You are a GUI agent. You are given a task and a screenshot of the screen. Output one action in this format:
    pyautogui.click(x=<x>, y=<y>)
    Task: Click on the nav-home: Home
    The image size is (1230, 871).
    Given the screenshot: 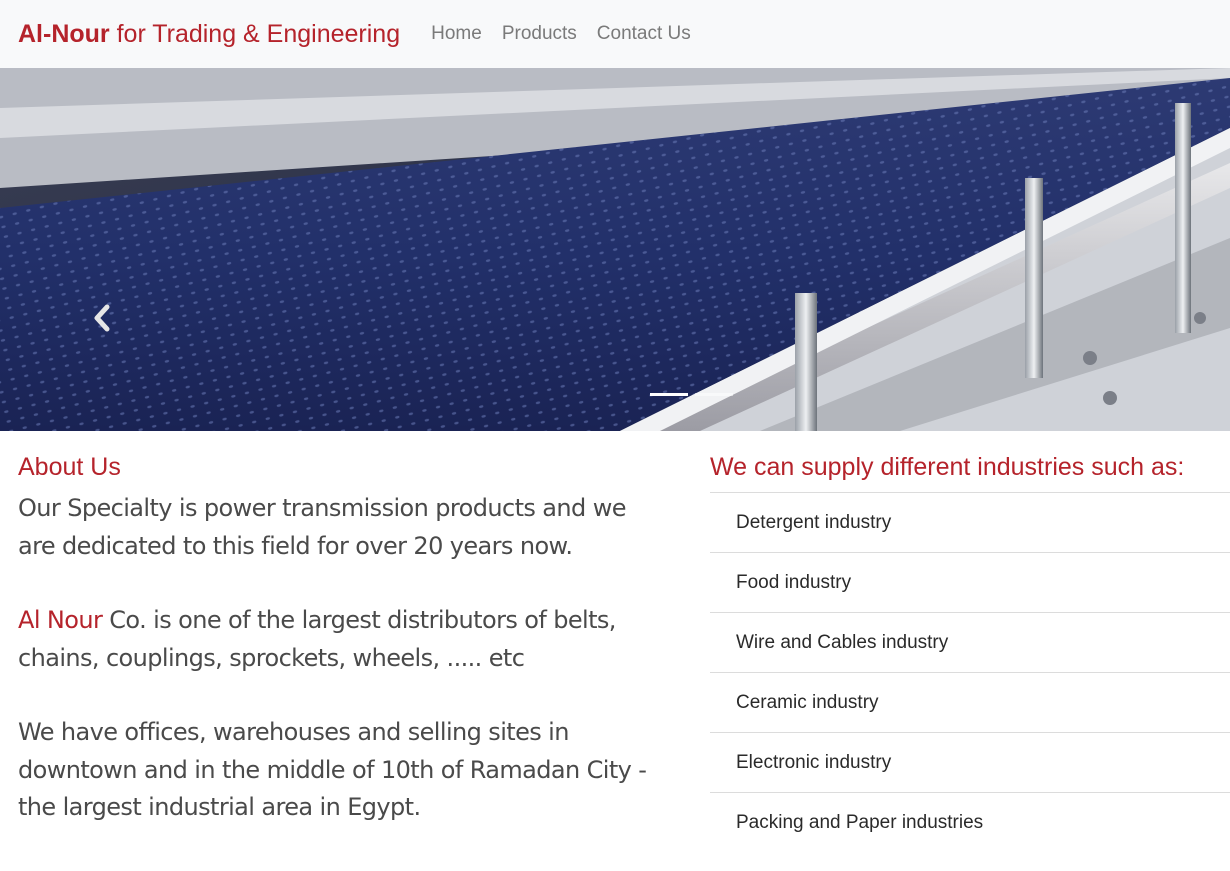 What is the action you would take?
    pyautogui.click(x=456, y=34)
    